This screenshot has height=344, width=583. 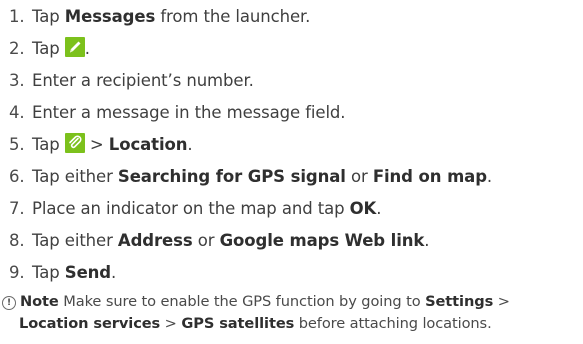 What do you see at coordinates (393, 323) in the screenshot?
I see `note-text: before attaching locations.` at bounding box center [393, 323].